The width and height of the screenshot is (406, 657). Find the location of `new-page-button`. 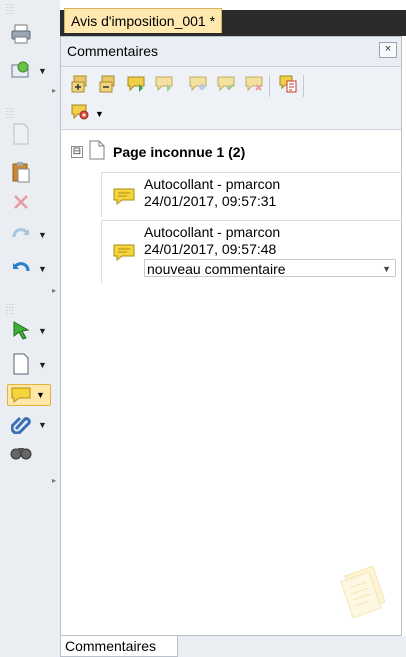

new-page-button is located at coordinates (21, 364).